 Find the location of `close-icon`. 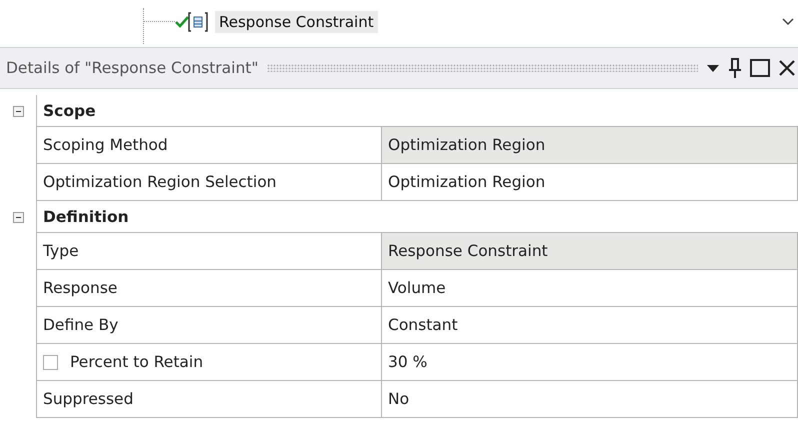

close-icon is located at coordinates (787, 68).